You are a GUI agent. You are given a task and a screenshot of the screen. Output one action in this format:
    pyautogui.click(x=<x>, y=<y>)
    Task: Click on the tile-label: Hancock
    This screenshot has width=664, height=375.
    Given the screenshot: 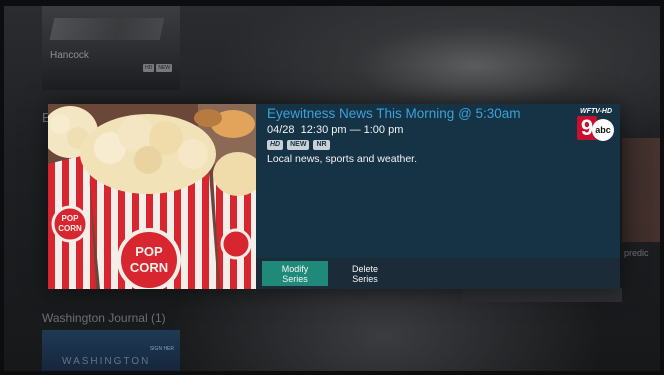 What is the action you would take?
    pyautogui.click(x=69, y=55)
    